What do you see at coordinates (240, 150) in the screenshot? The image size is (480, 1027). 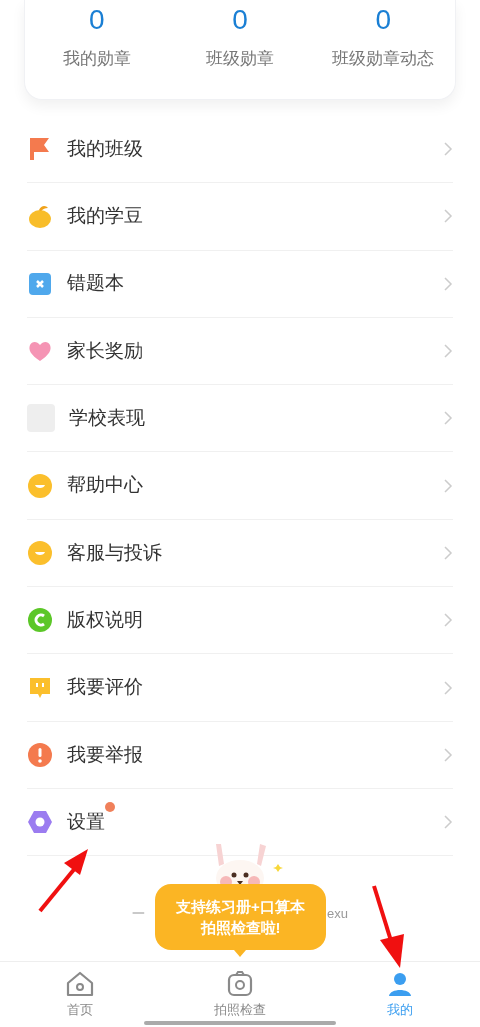 I see `menu-item: 我的班级` at bounding box center [240, 150].